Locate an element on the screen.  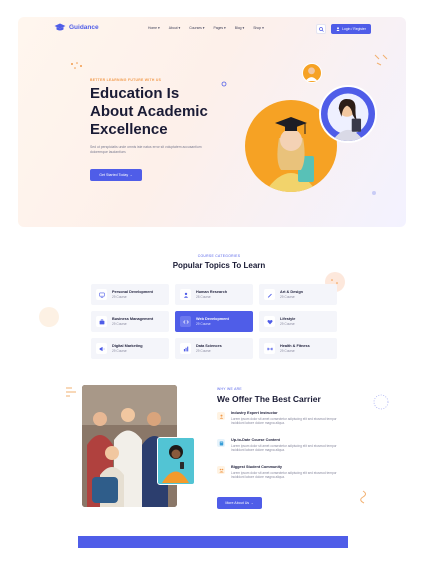
topic-card-health-fitness: Health & Fitness 29 Course is located at coordinates (298, 348).